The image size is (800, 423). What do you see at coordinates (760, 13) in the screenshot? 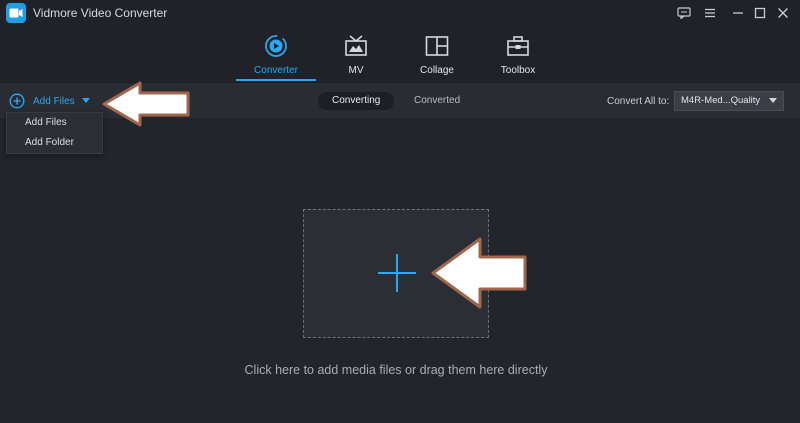
I see `maximize-icon` at bounding box center [760, 13].